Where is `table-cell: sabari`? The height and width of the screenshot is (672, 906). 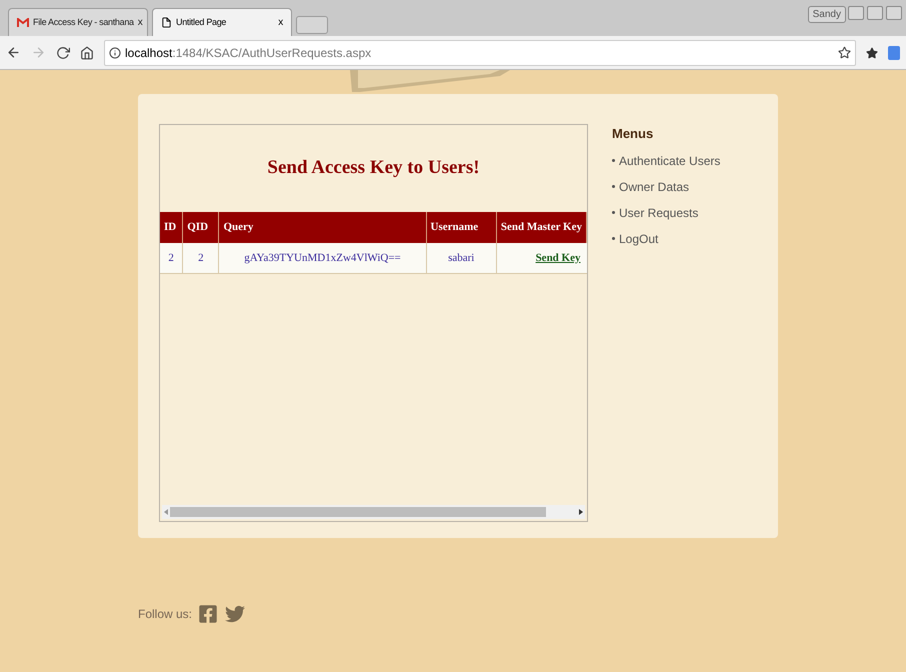
table-cell: sabari is located at coordinates (461, 258).